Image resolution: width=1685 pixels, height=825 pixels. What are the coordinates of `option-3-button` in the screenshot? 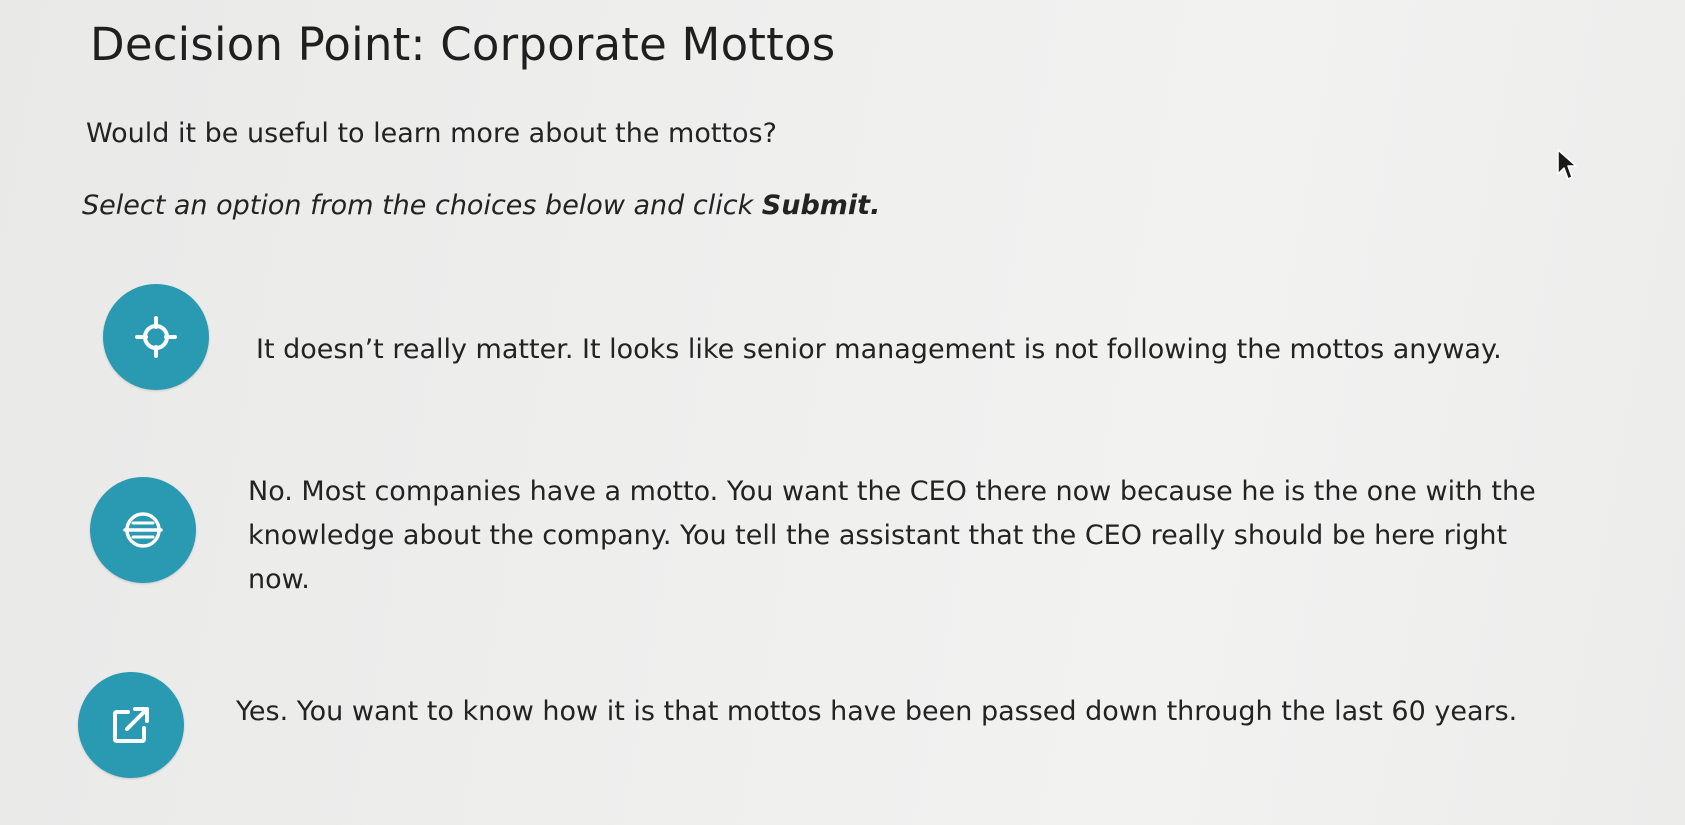 It's located at (131, 725).